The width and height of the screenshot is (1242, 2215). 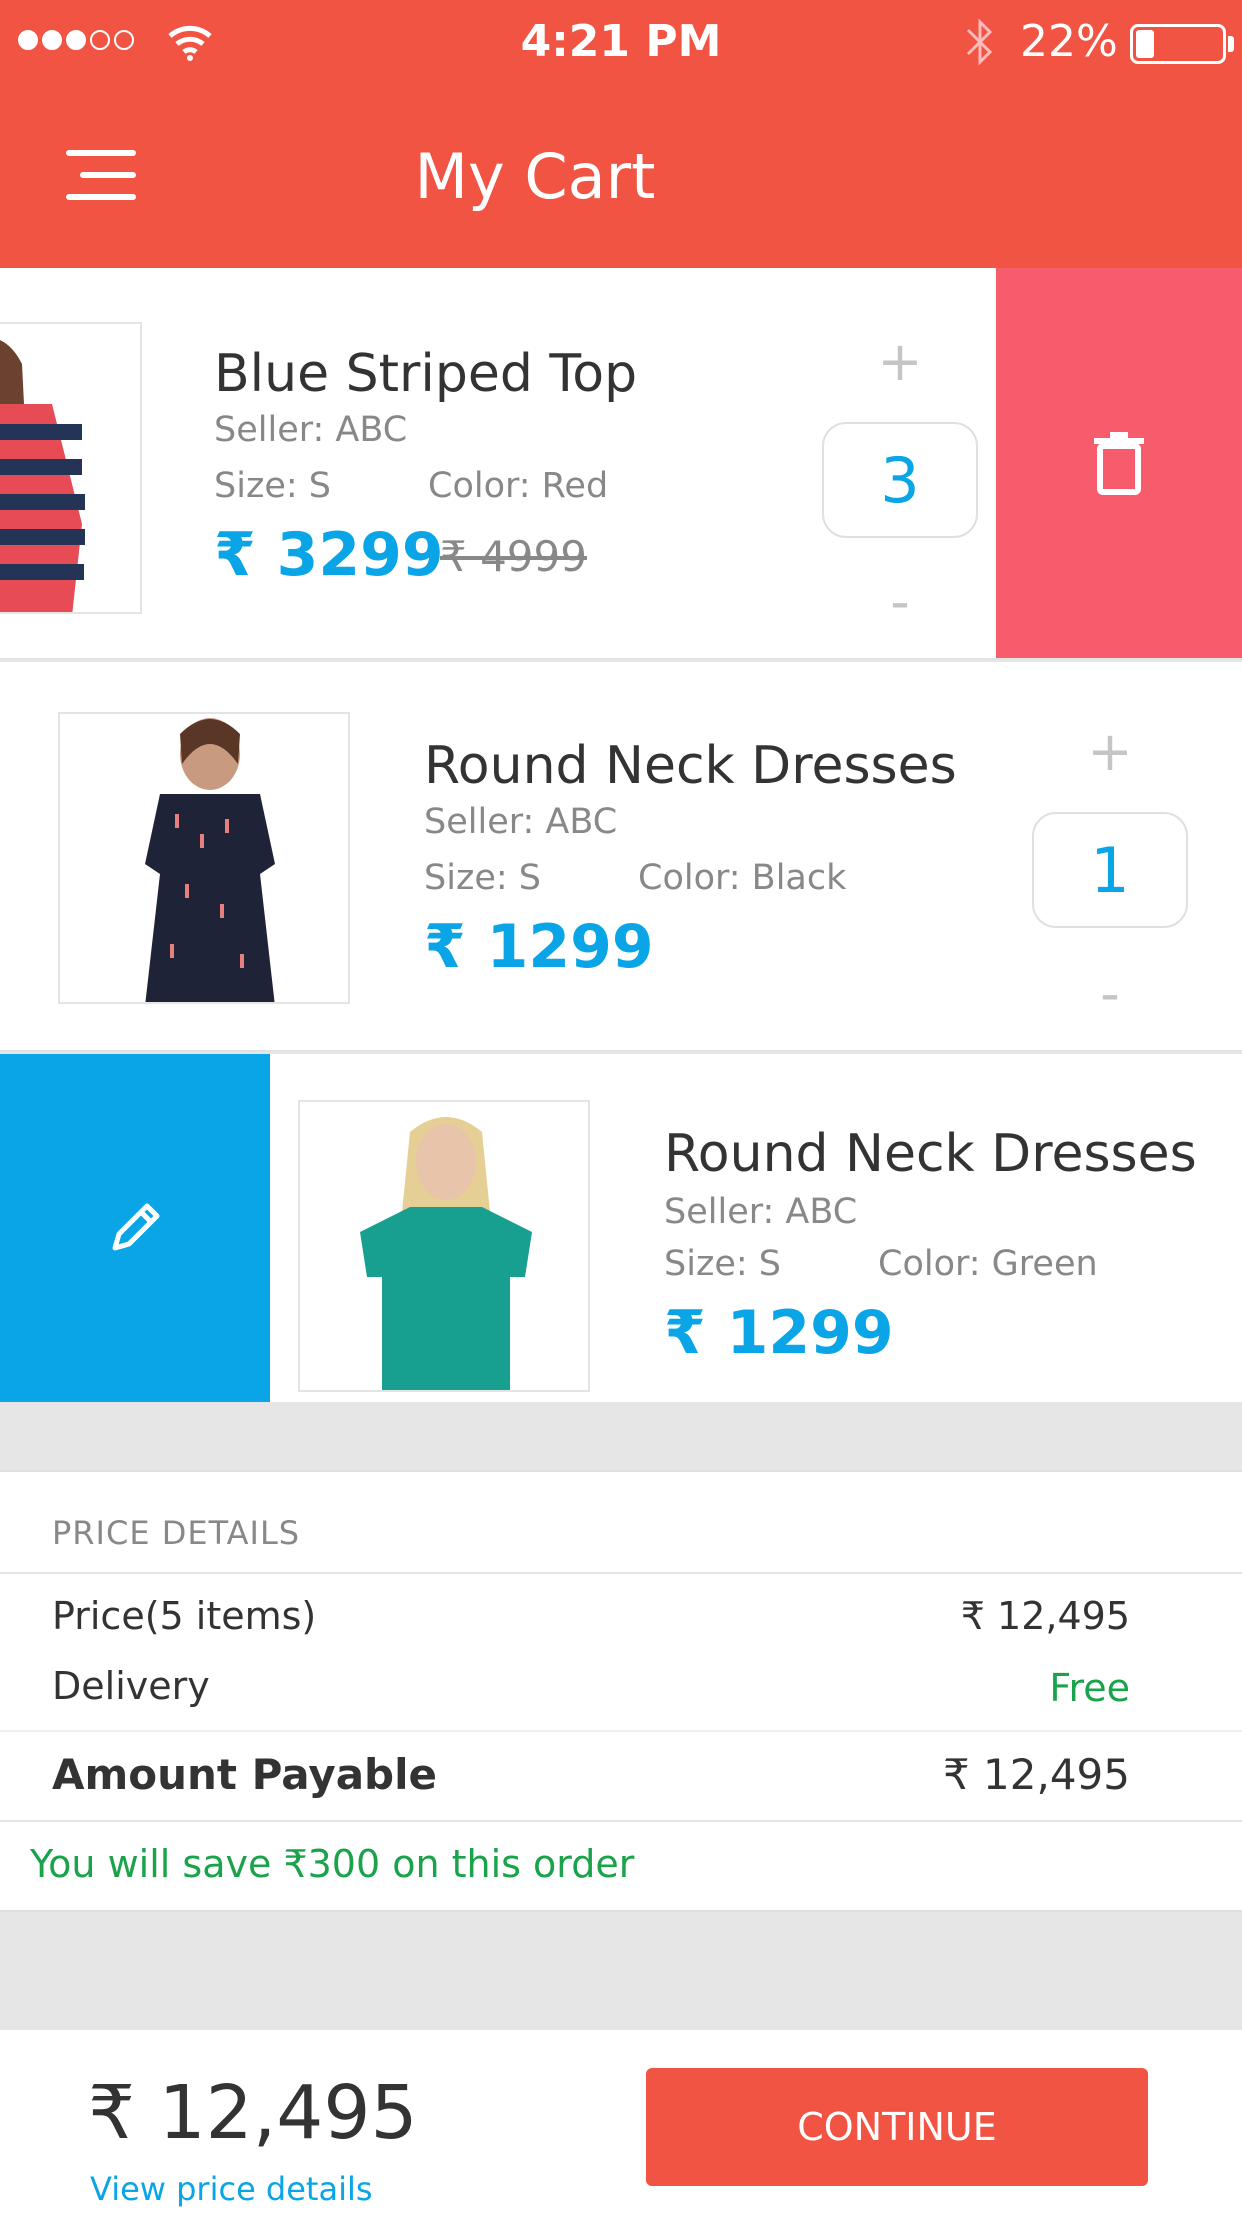 What do you see at coordinates (176, 1533) in the screenshot?
I see `price-details-title: PRICE DETAILS` at bounding box center [176, 1533].